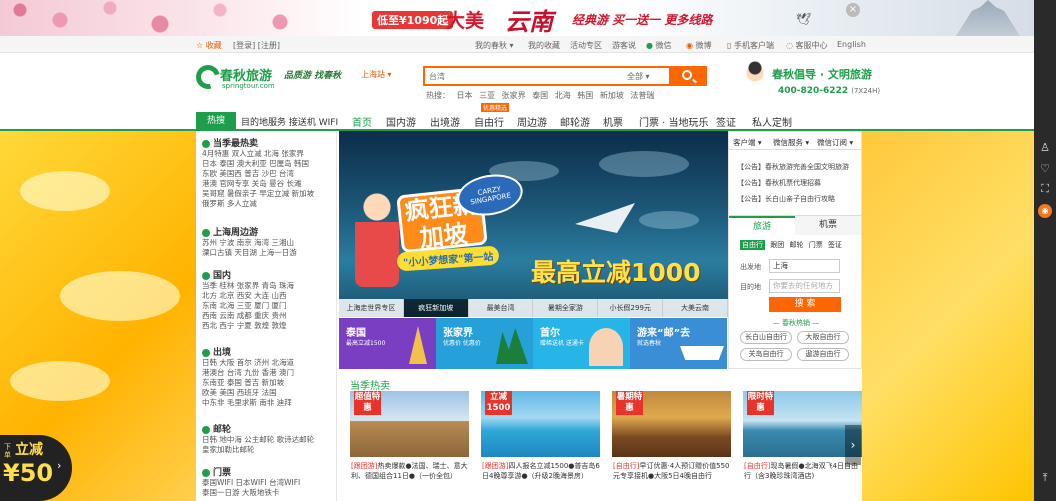 This screenshot has height=501, width=1056. What do you see at coordinates (750, 45) in the screenshot?
I see `mobile-app-link: ▯ 手机客户端` at bounding box center [750, 45].